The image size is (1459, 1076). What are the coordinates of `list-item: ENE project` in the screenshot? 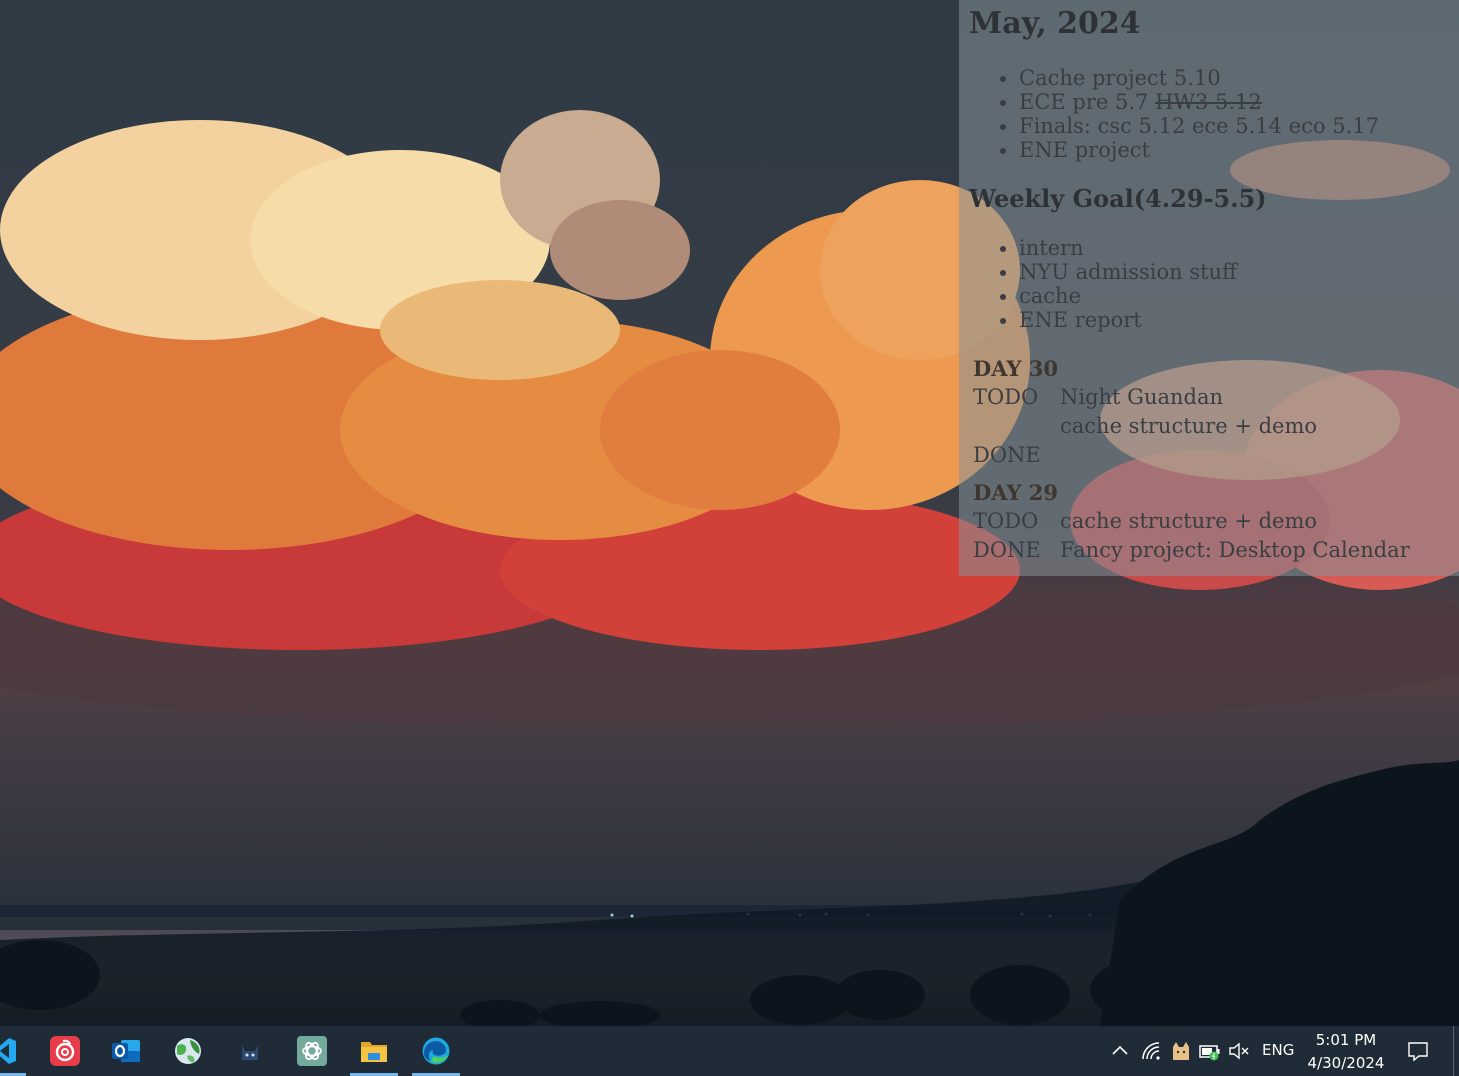 It's located at (1189, 150).